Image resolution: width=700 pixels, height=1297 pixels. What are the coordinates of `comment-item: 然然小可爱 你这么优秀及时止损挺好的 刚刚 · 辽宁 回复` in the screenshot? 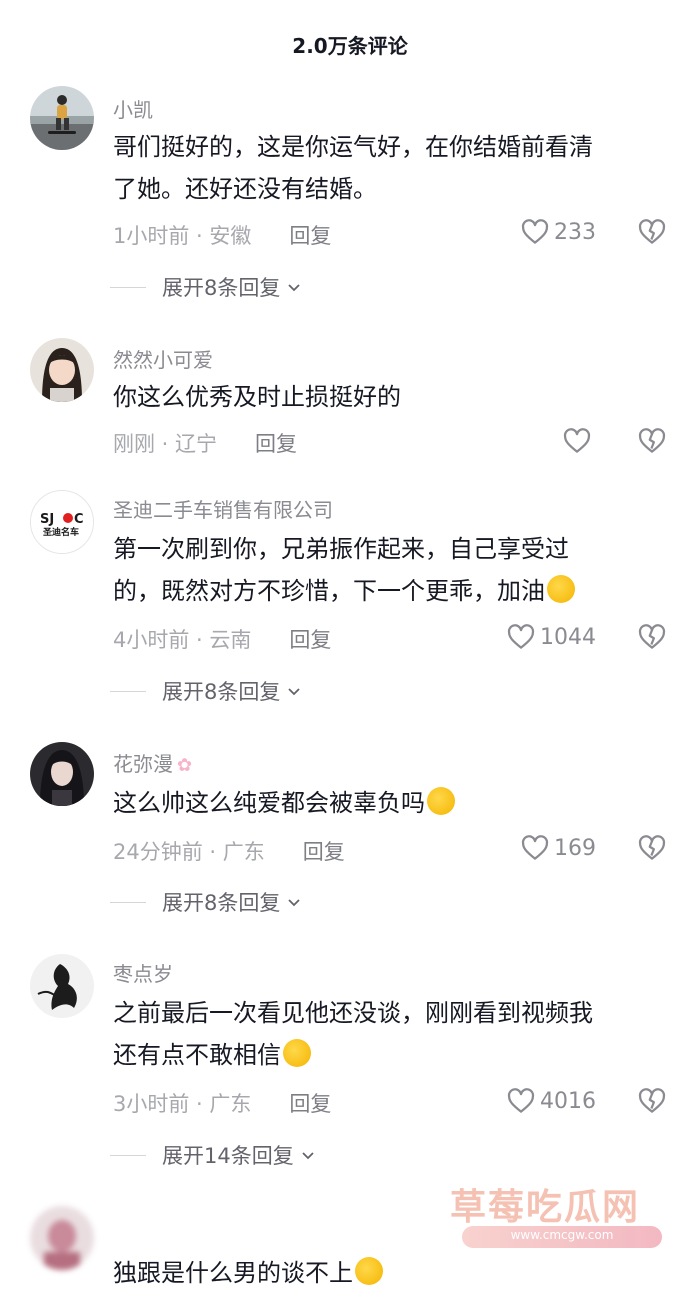 It's located at (350, 403).